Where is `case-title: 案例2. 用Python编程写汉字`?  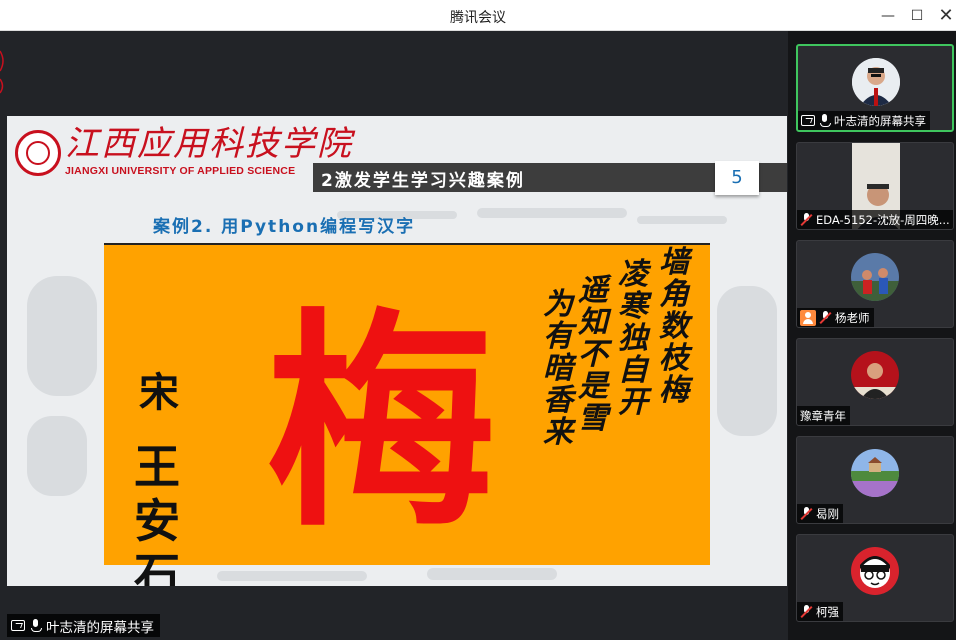 case-title: 案例2. 用Python编程写汉字 is located at coordinates (284, 227).